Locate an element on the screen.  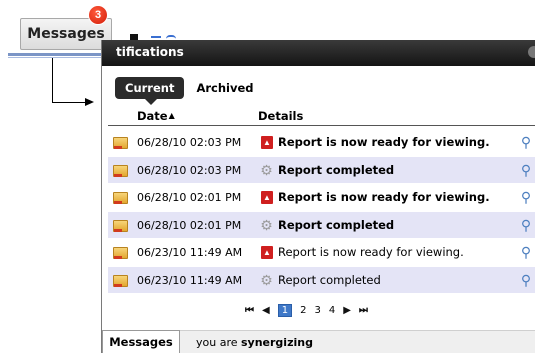
background-fragment is located at coordinates (156, 37).